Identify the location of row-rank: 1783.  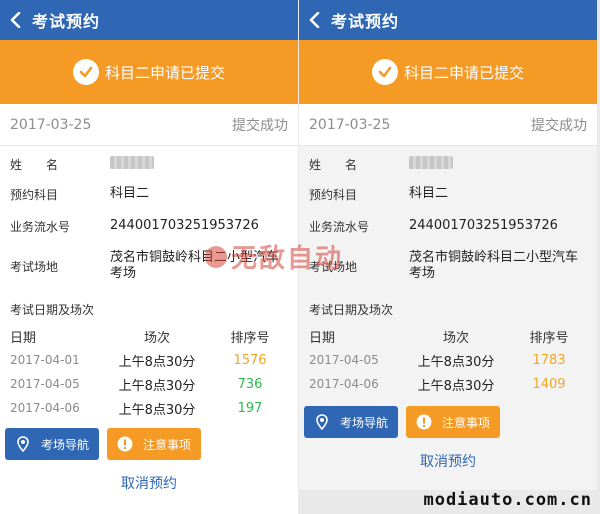
(549, 360).